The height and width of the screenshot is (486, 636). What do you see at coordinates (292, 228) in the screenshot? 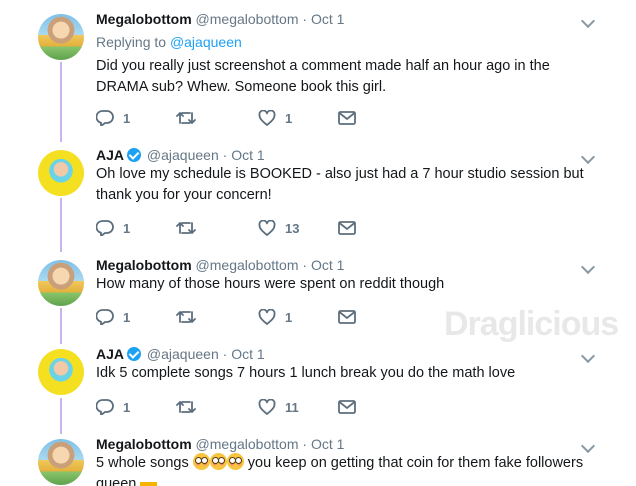
I see `like-count: 13` at bounding box center [292, 228].